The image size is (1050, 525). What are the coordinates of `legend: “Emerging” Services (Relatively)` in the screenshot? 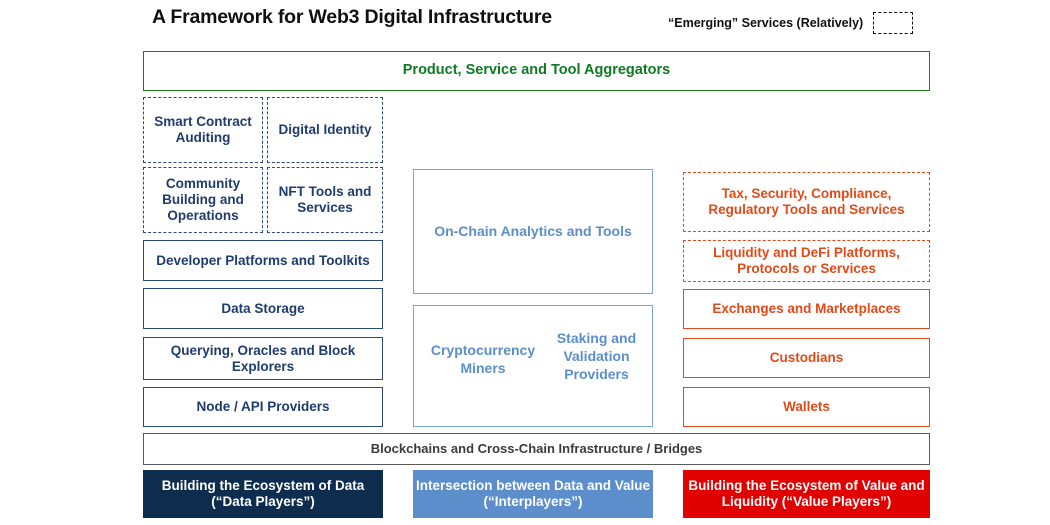 It's located at (791, 23).